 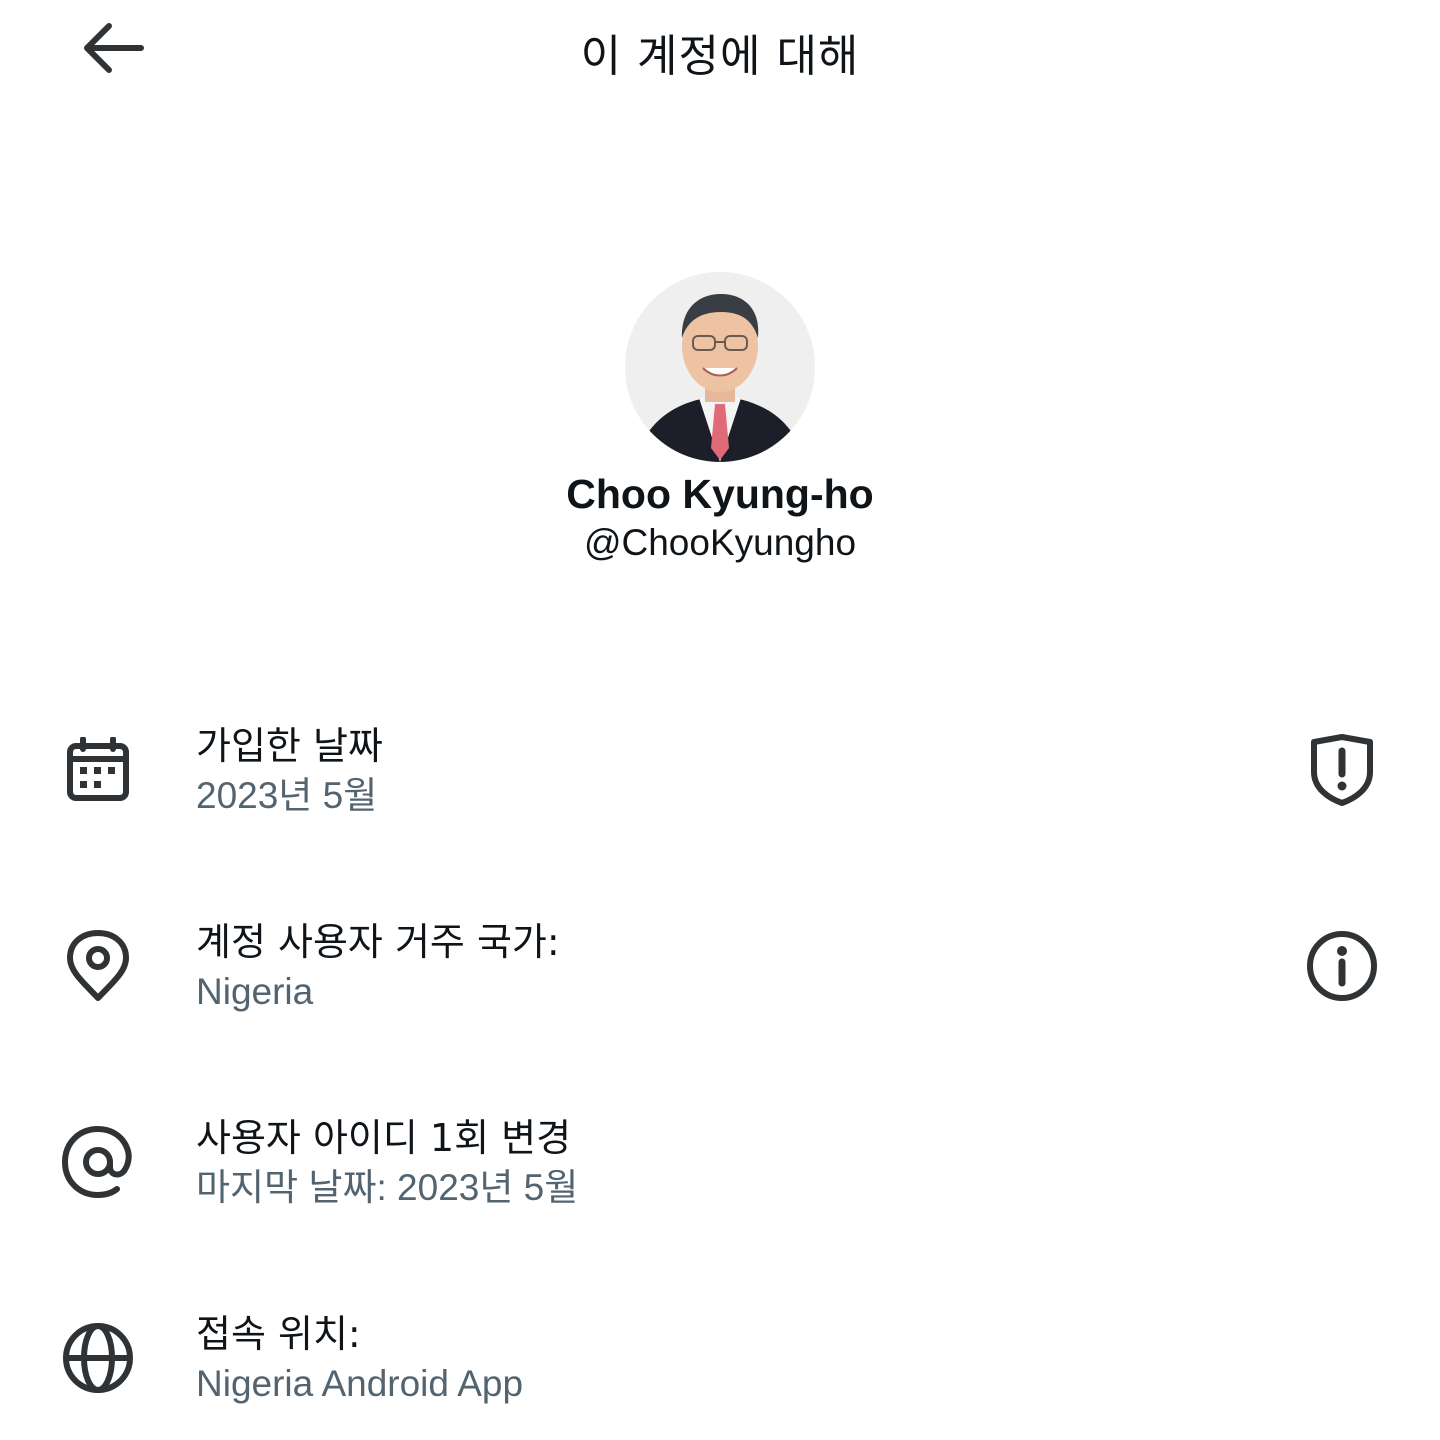 I want to click on shield-alert-button, so click(x=1342, y=770).